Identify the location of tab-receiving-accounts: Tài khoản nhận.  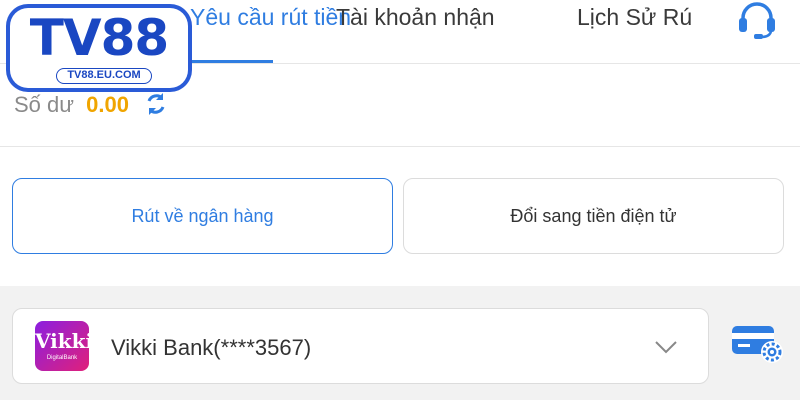
(415, 32).